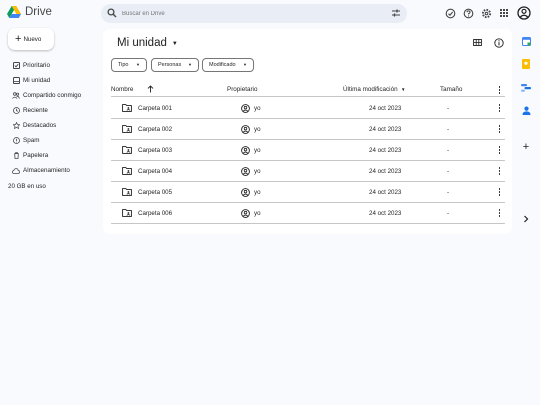 Image resolution: width=540 pixels, height=405 pixels. I want to click on top-bar: Drive, so click(270, 14).